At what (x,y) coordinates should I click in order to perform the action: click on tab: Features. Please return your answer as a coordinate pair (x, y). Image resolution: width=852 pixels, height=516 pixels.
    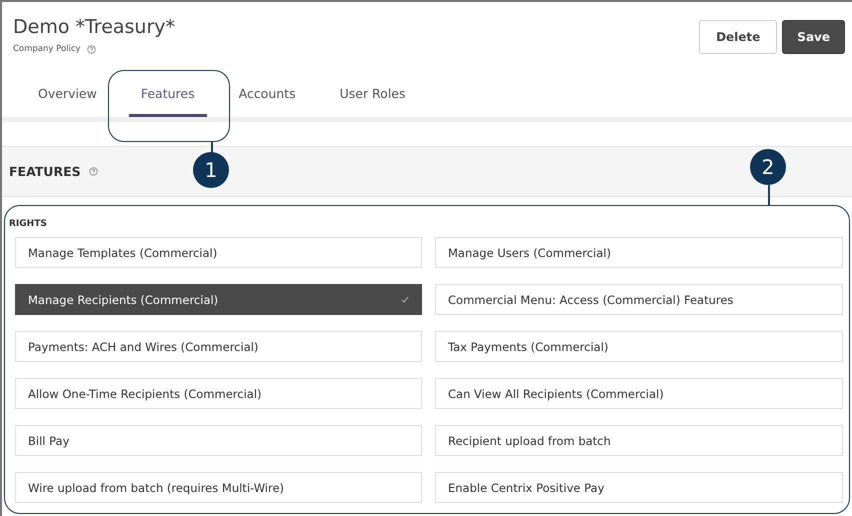
    Looking at the image, I should click on (167, 95).